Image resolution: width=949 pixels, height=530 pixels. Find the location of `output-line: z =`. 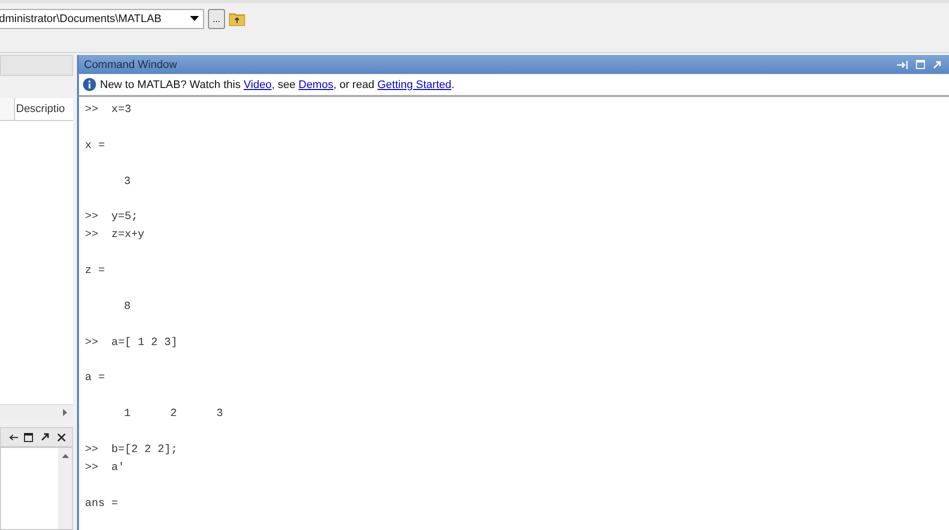

output-line: z = is located at coordinates (95, 271).